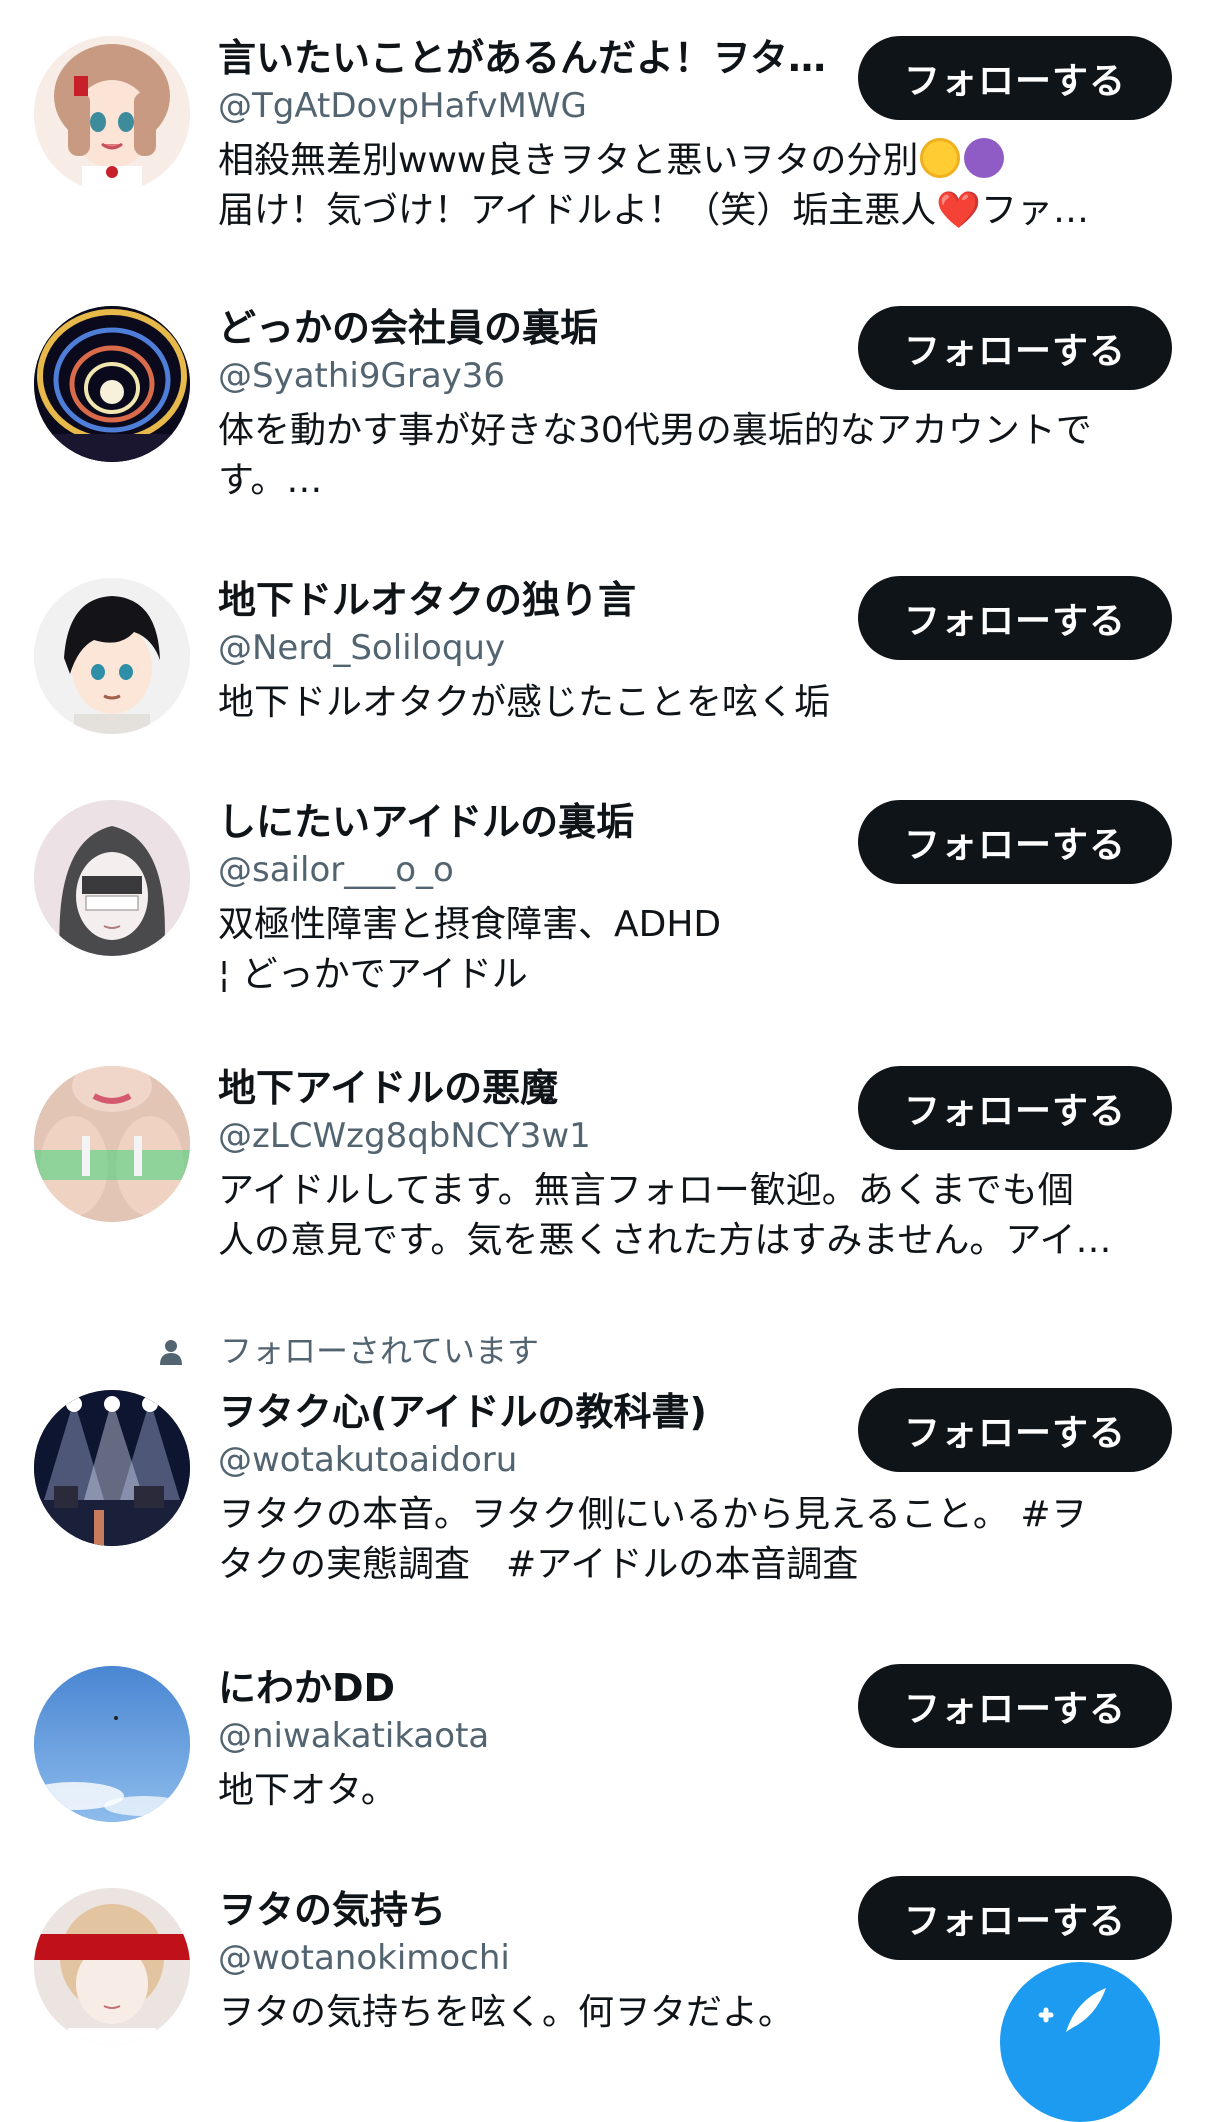 The height and width of the screenshot is (2122, 1206). Describe the element at coordinates (603, 1741) in the screenshot. I see `user-cell: にわかDD @niwakatikaota 地下オタ。 フォローする` at that location.